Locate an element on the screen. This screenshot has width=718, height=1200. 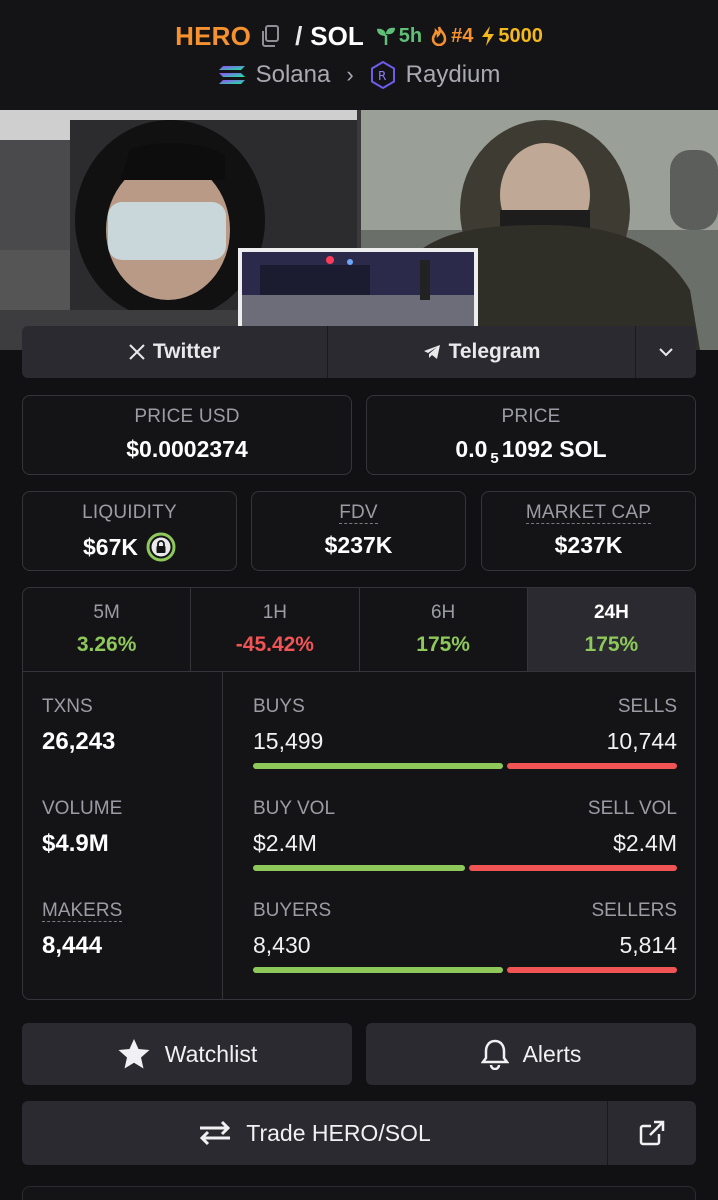
buyers-value: 8,430 is located at coordinates (282, 945).